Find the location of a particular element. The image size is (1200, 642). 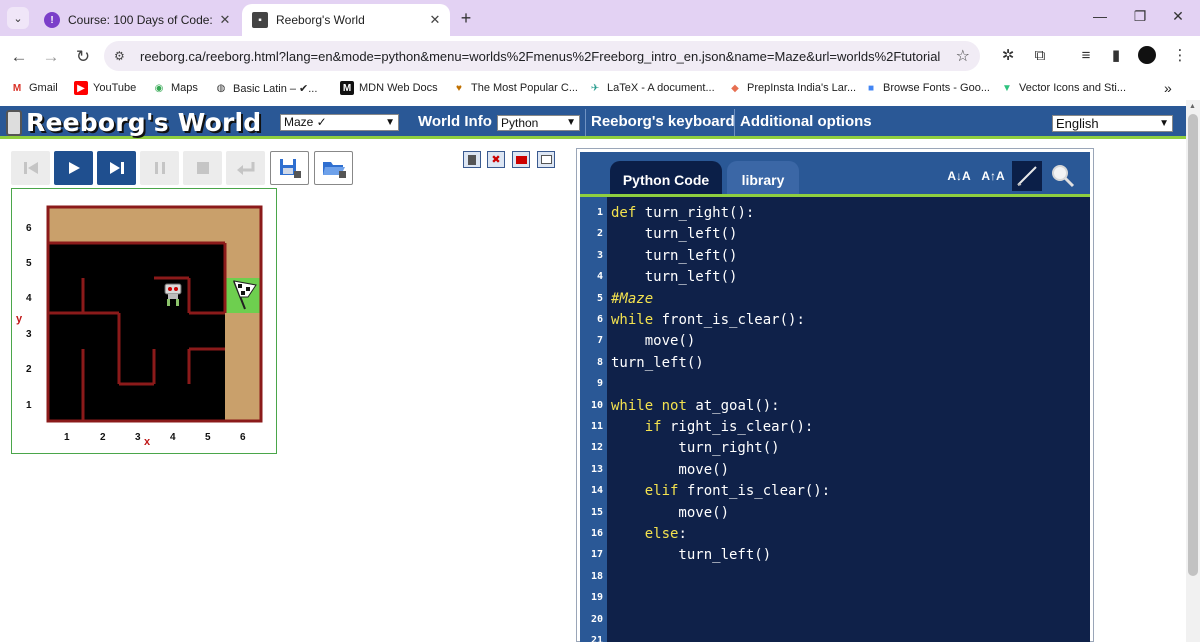

bookmark-label: Gmail is located at coordinates (43, 88).